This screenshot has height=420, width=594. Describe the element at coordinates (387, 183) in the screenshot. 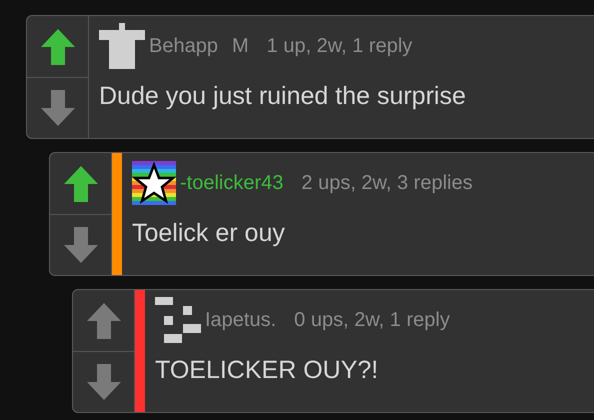

I see `comment-meta: 2 ups, 2w, 3 replies` at that location.